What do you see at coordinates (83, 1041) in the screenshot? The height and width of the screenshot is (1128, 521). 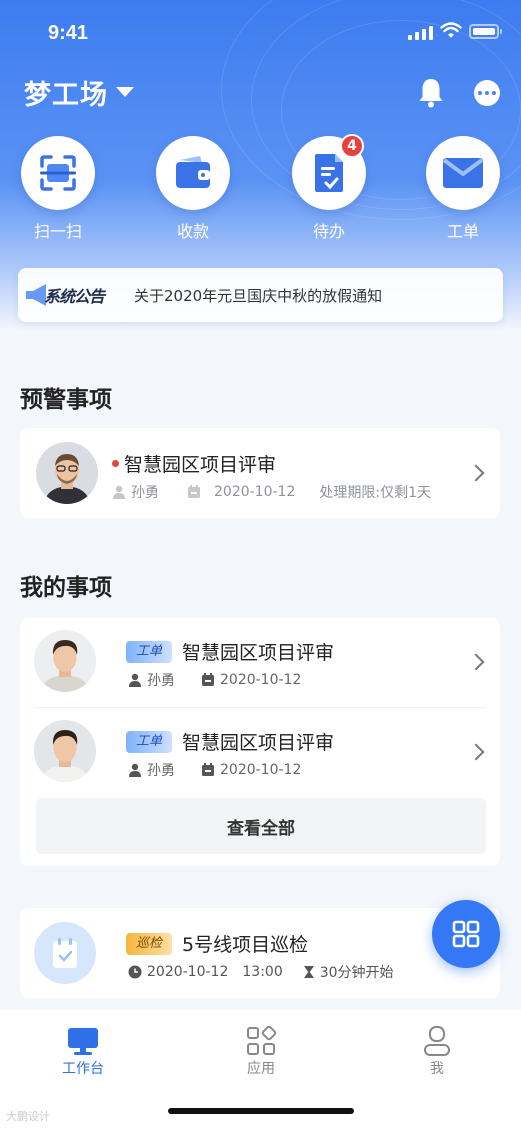 I see `monitor-icon` at bounding box center [83, 1041].